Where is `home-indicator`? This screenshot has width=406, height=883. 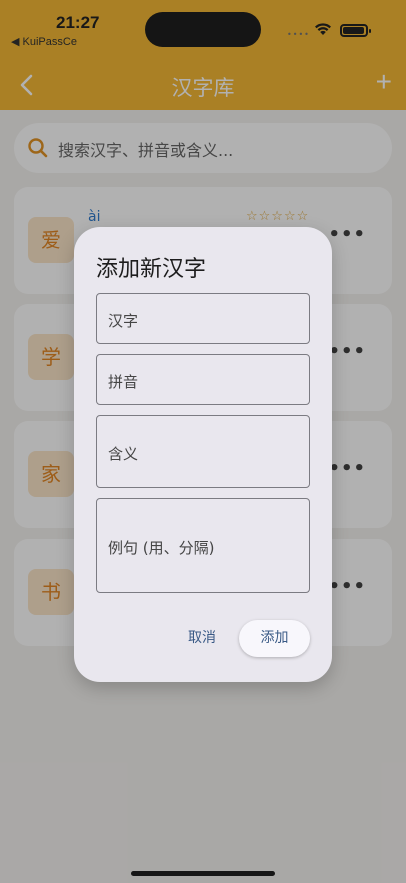 home-indicator is located at coordinates (203, 873).